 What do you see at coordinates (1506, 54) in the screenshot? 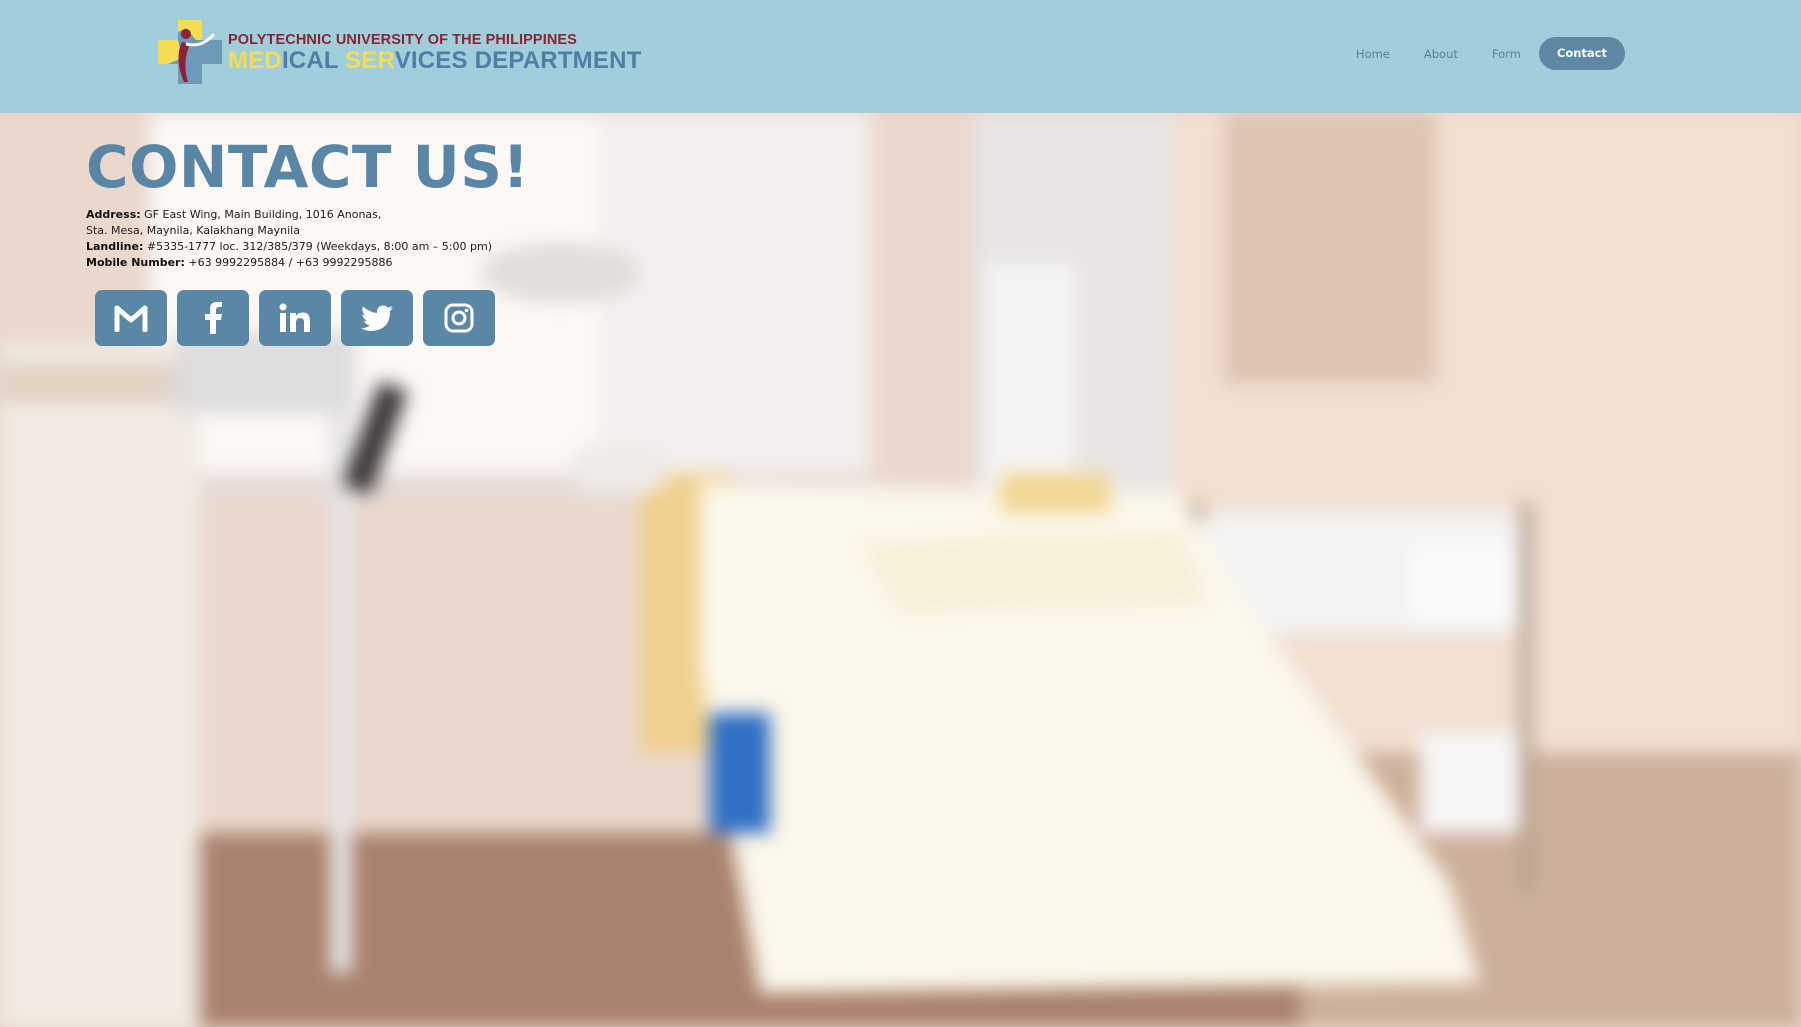
I see `nav-form: Form` at bounding box center [1506, 54].